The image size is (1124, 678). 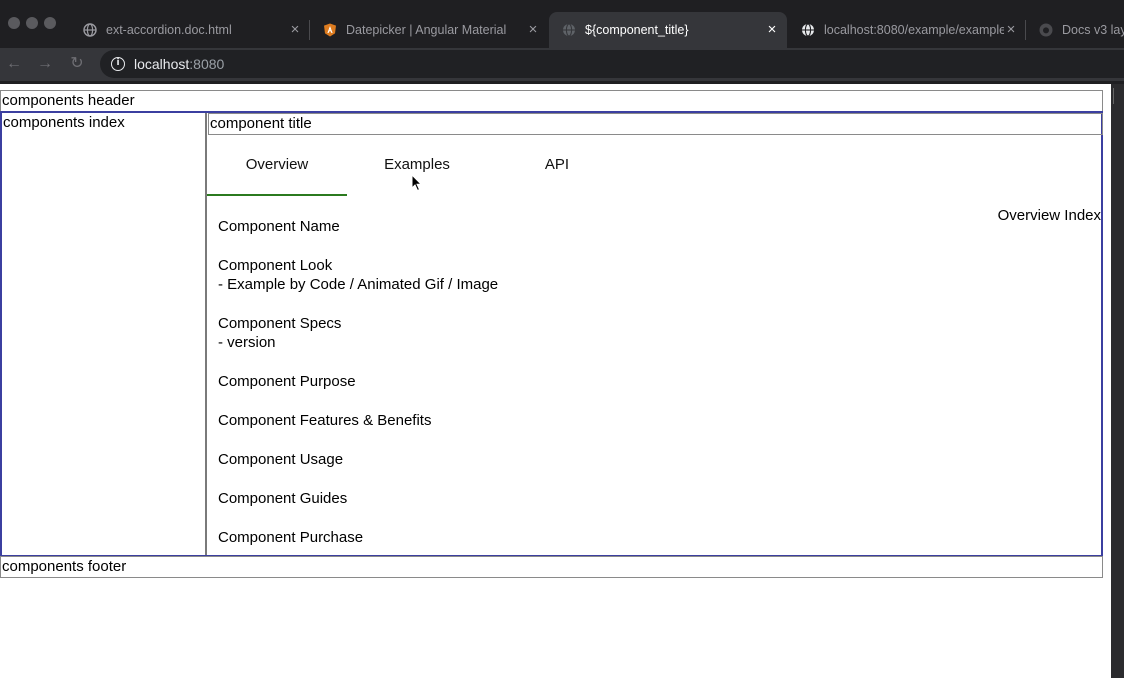 I want to click on section-heading: Component Specs, so click(x=280, y=323).